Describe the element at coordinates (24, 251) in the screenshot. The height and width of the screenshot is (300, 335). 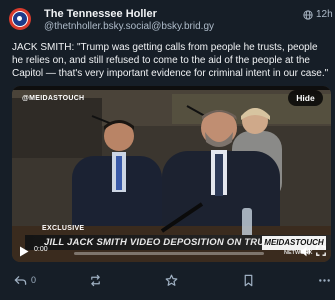
I see `play-icon` at that location.